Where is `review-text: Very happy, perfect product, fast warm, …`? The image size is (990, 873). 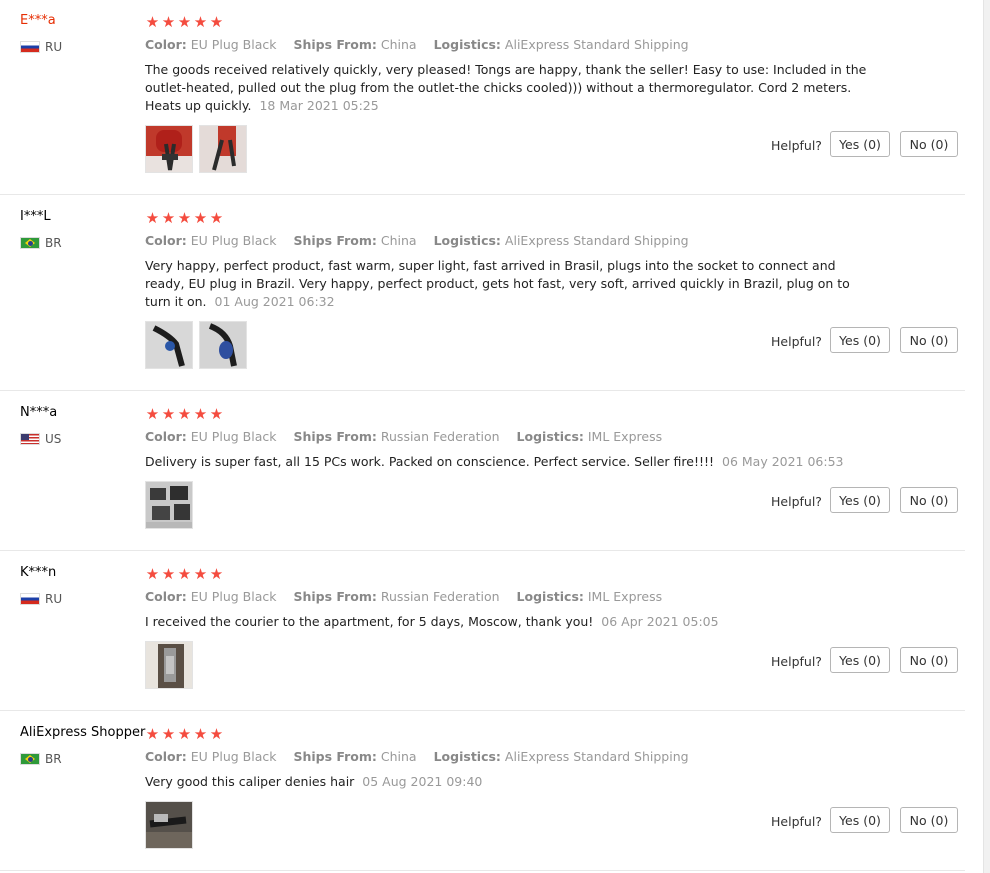 review-text: Very happy, perfect product, fast warm, … is located at coordinates (507, 284).